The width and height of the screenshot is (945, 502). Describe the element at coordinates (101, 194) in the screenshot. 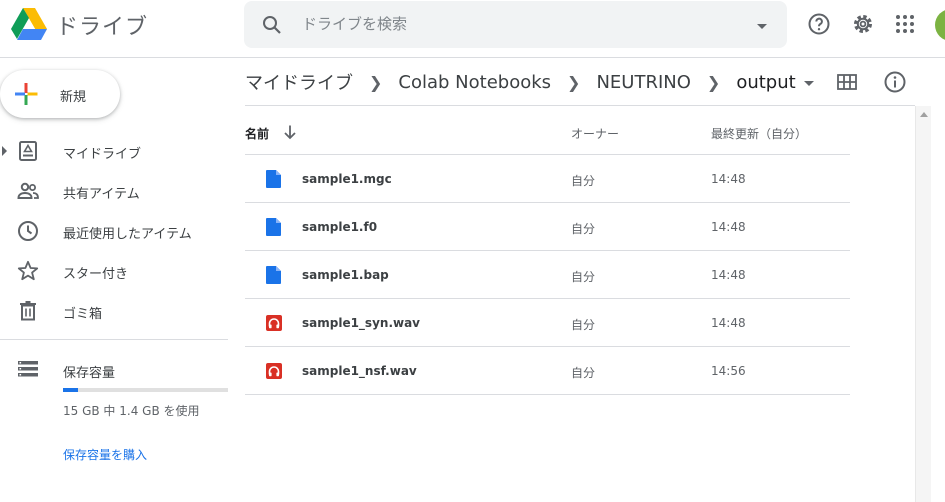

I see `sidebar-item-label: 共有アイテム` at that location.